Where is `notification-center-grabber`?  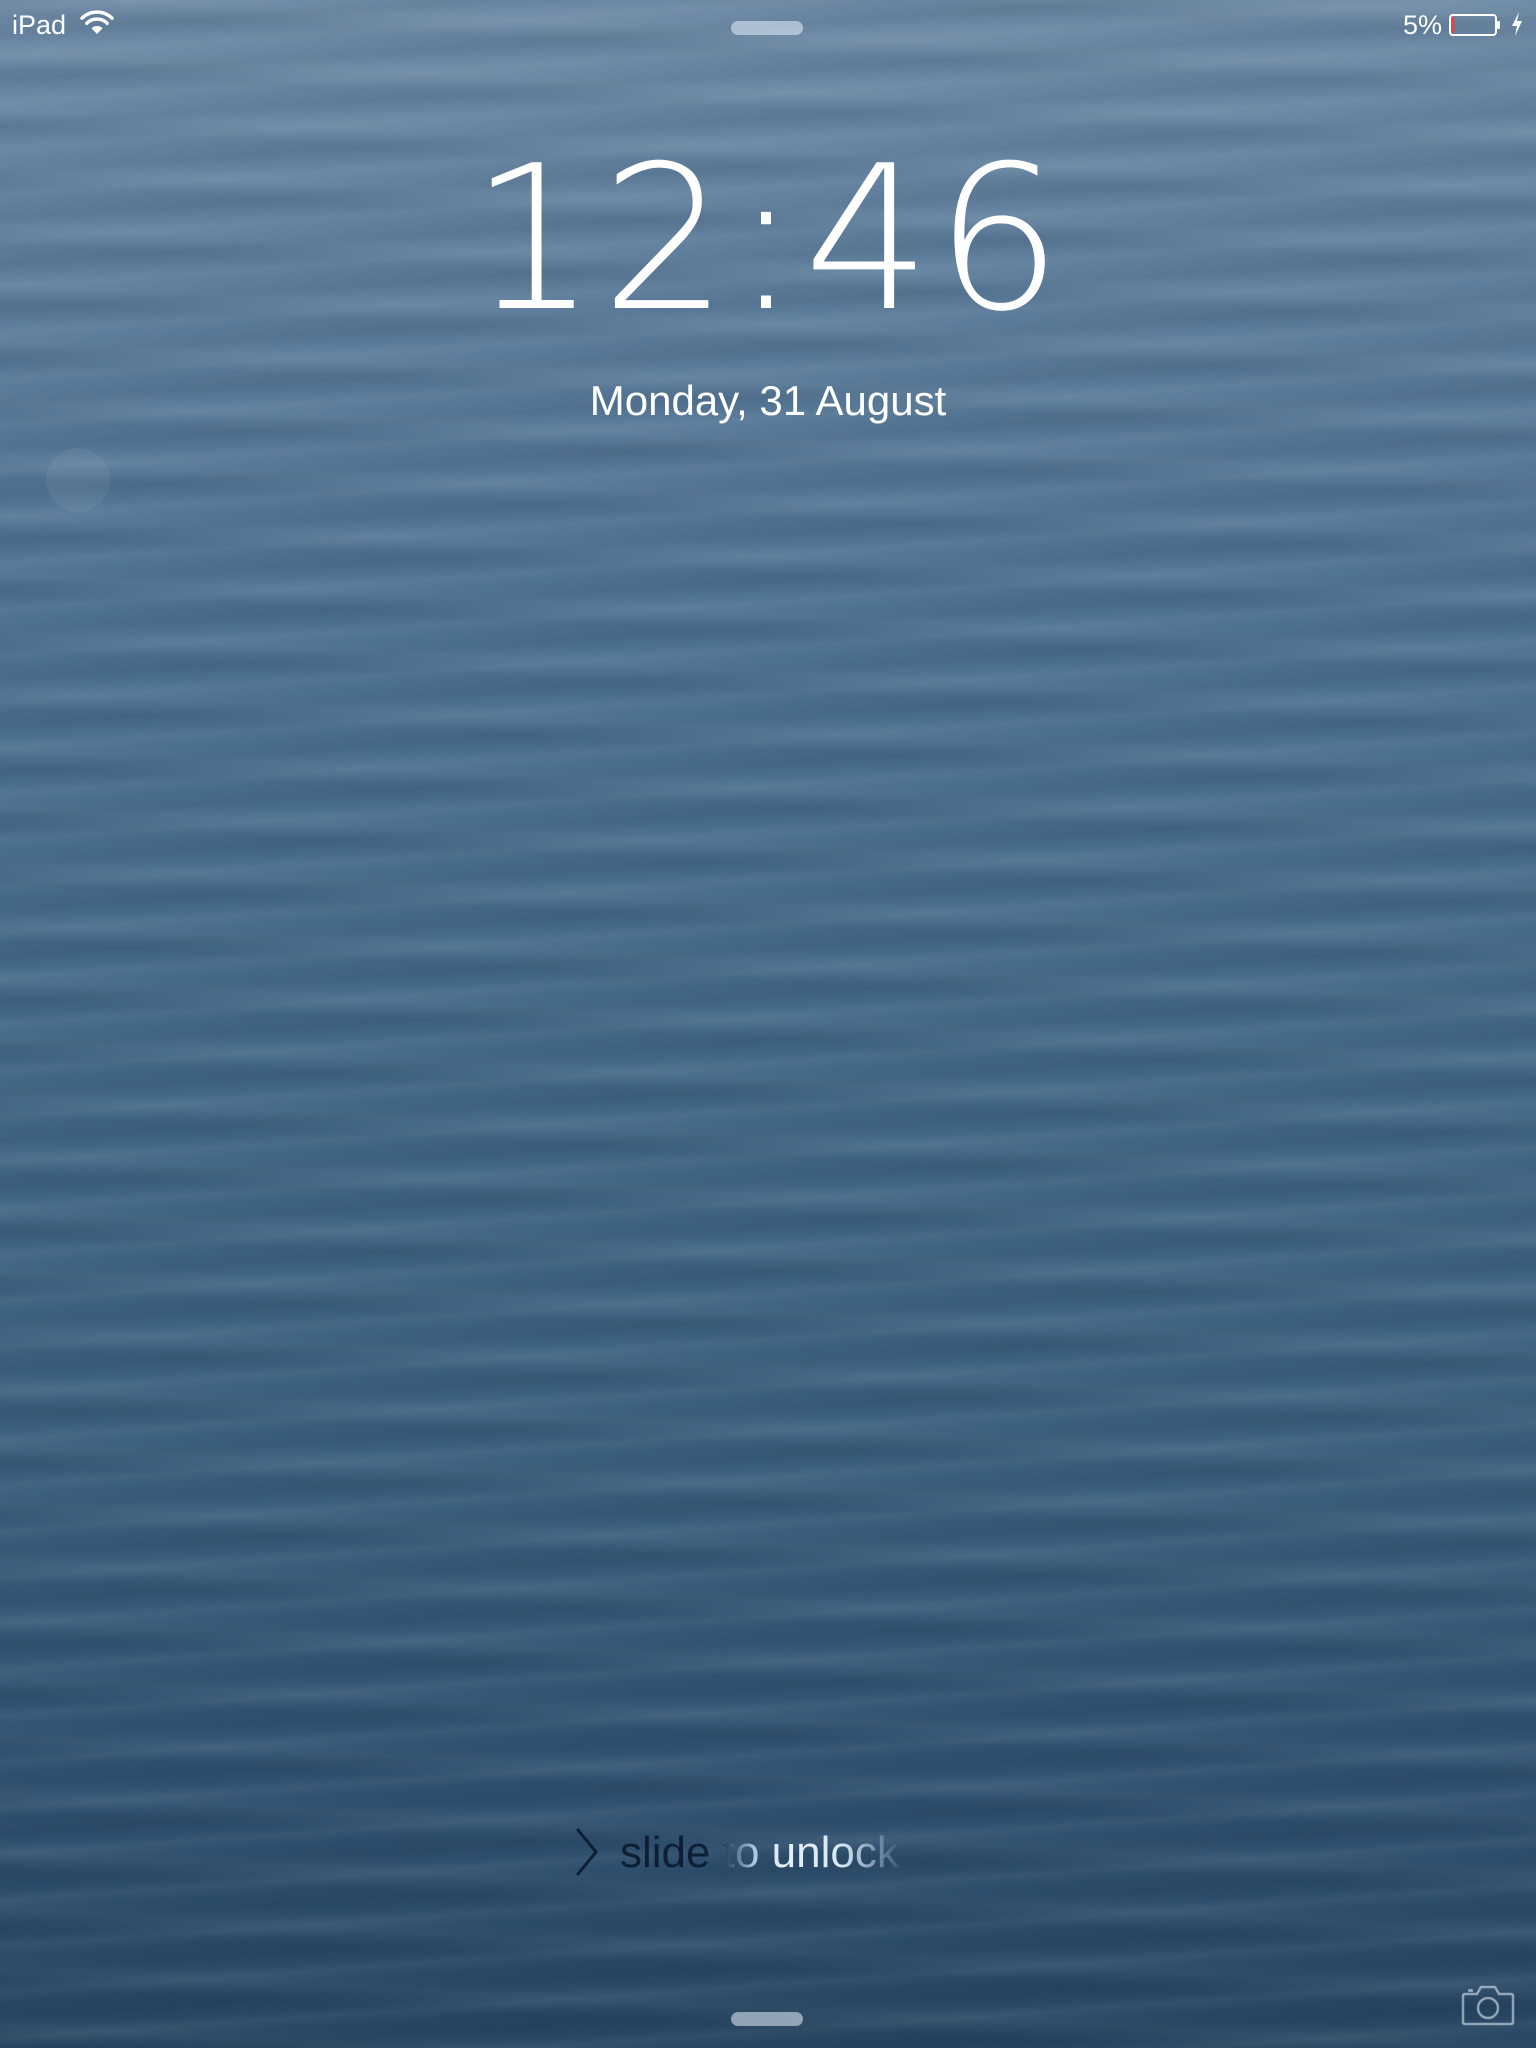
notification-center-grabber is located at coordinates (767, 28).